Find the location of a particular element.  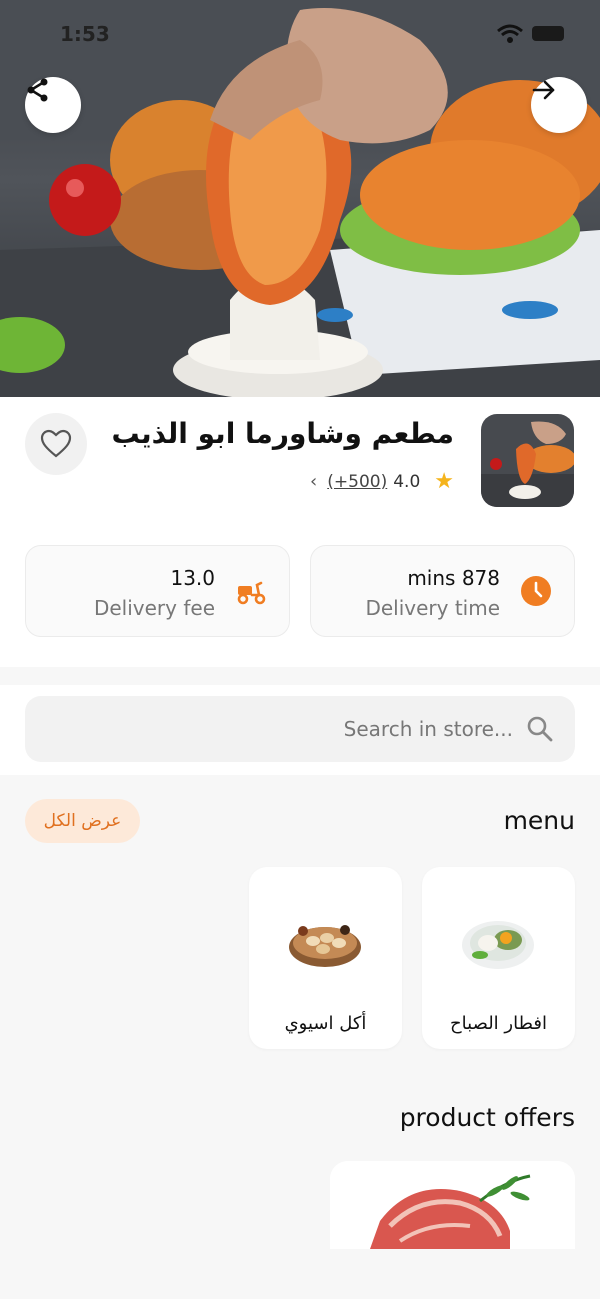

breakfast-plate-image is located at coordinates (498, 945).